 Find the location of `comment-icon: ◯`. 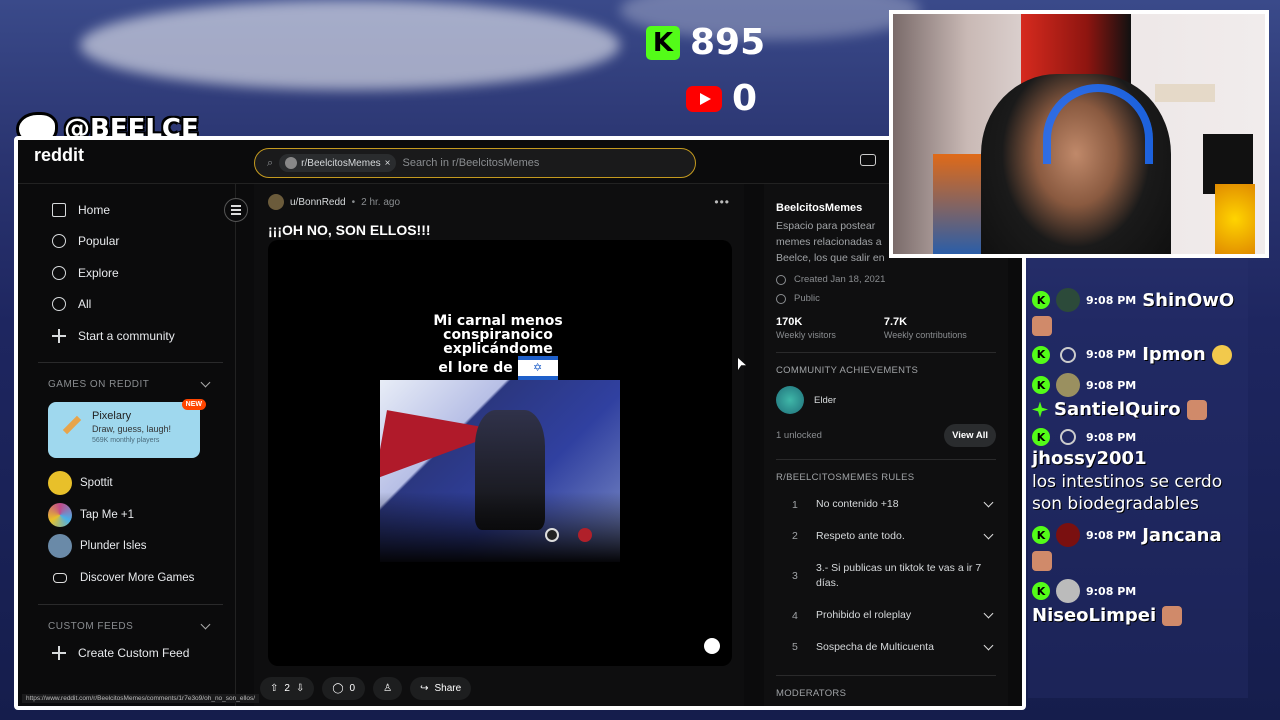

comment-icon: ◯ is located at coordinates (338, 688).